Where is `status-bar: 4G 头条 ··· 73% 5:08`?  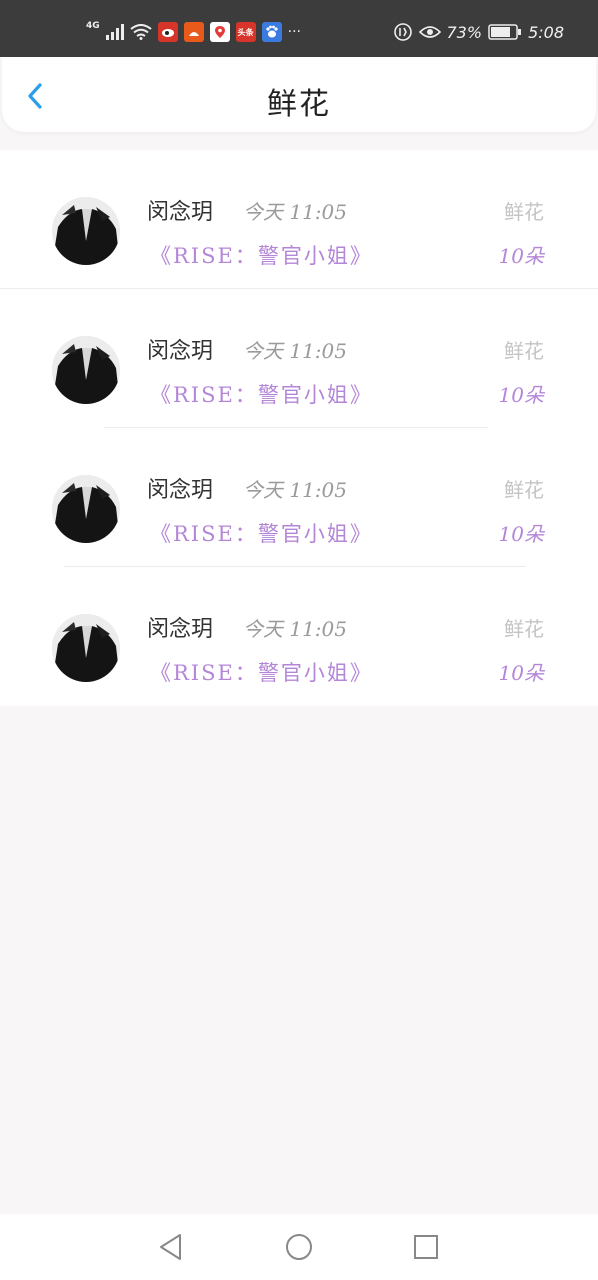 status-bar: 4G 头条 ··· 73% 5:08 is located at coordinates (299, 28).